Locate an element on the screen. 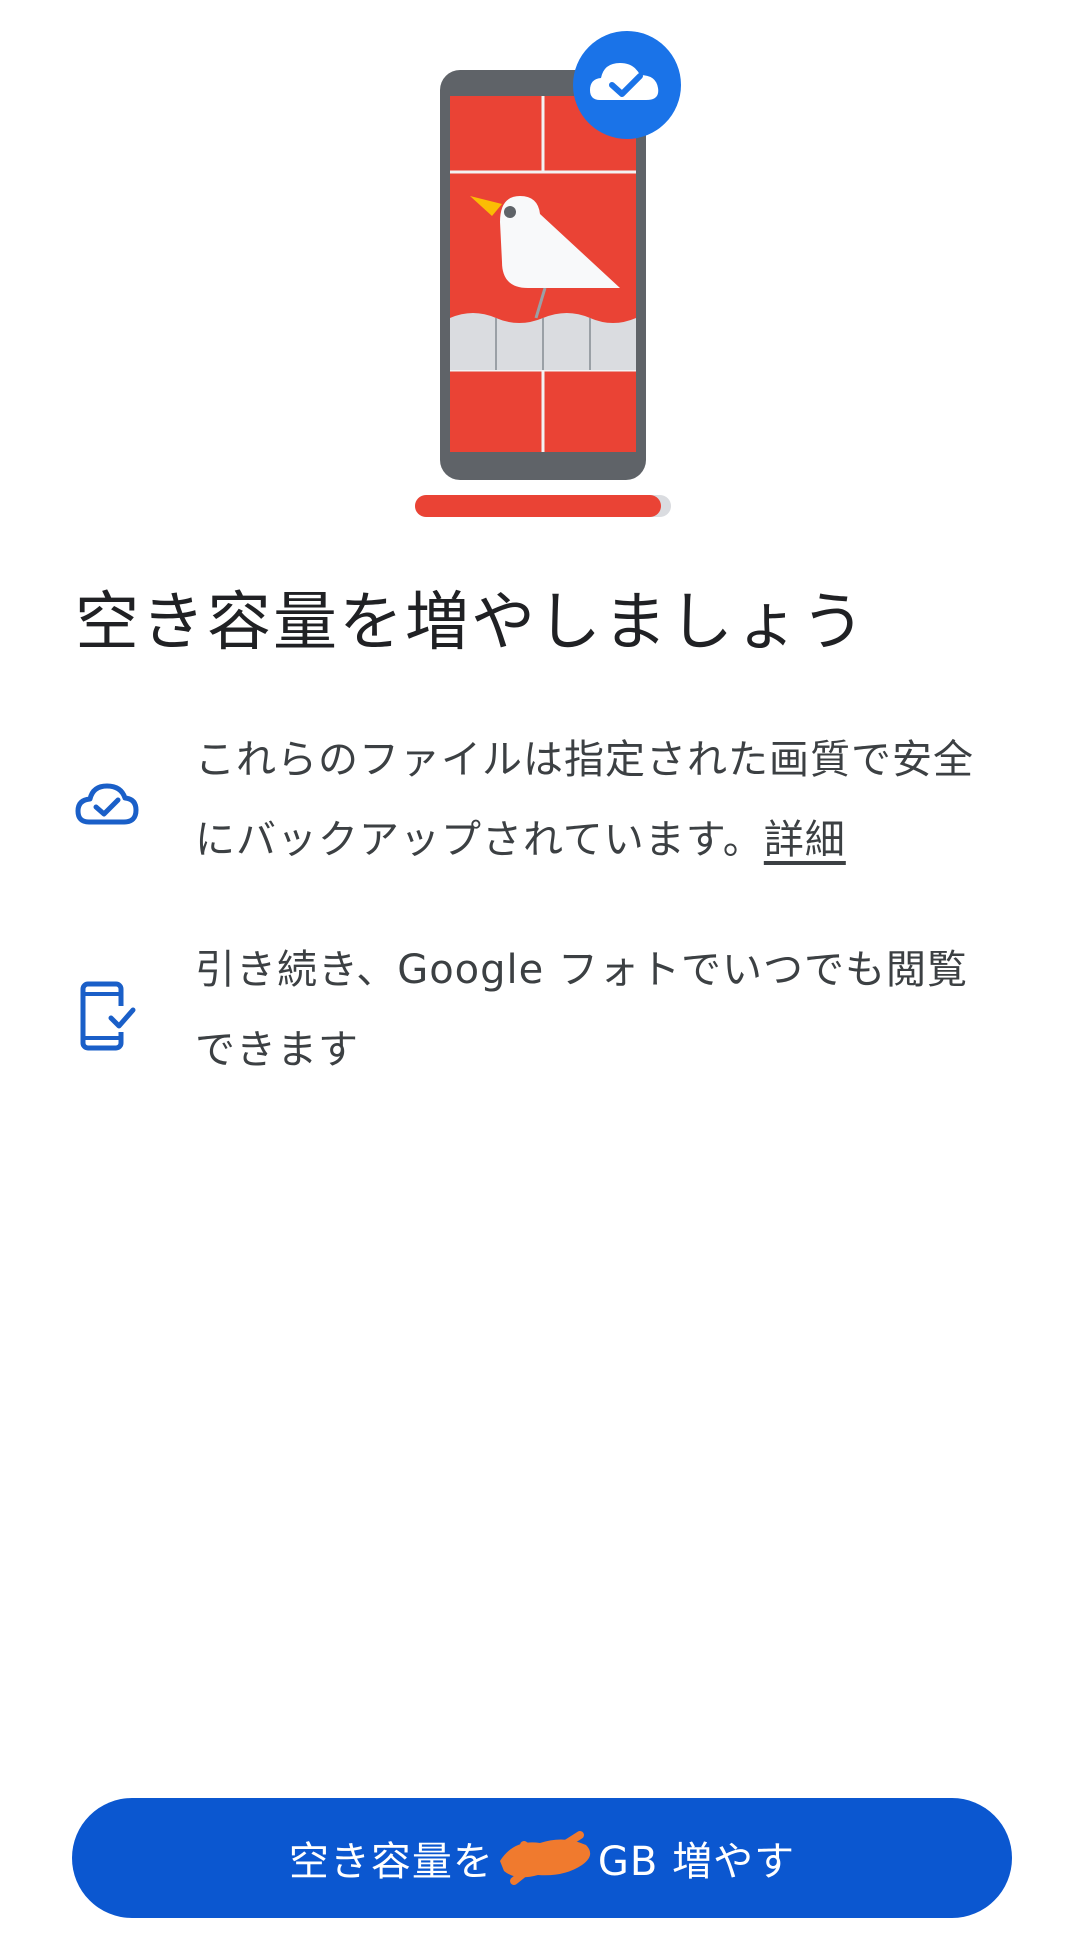  free-up-space-button: 空き容量を GB 増やす is located at coordinates (542, 1858).